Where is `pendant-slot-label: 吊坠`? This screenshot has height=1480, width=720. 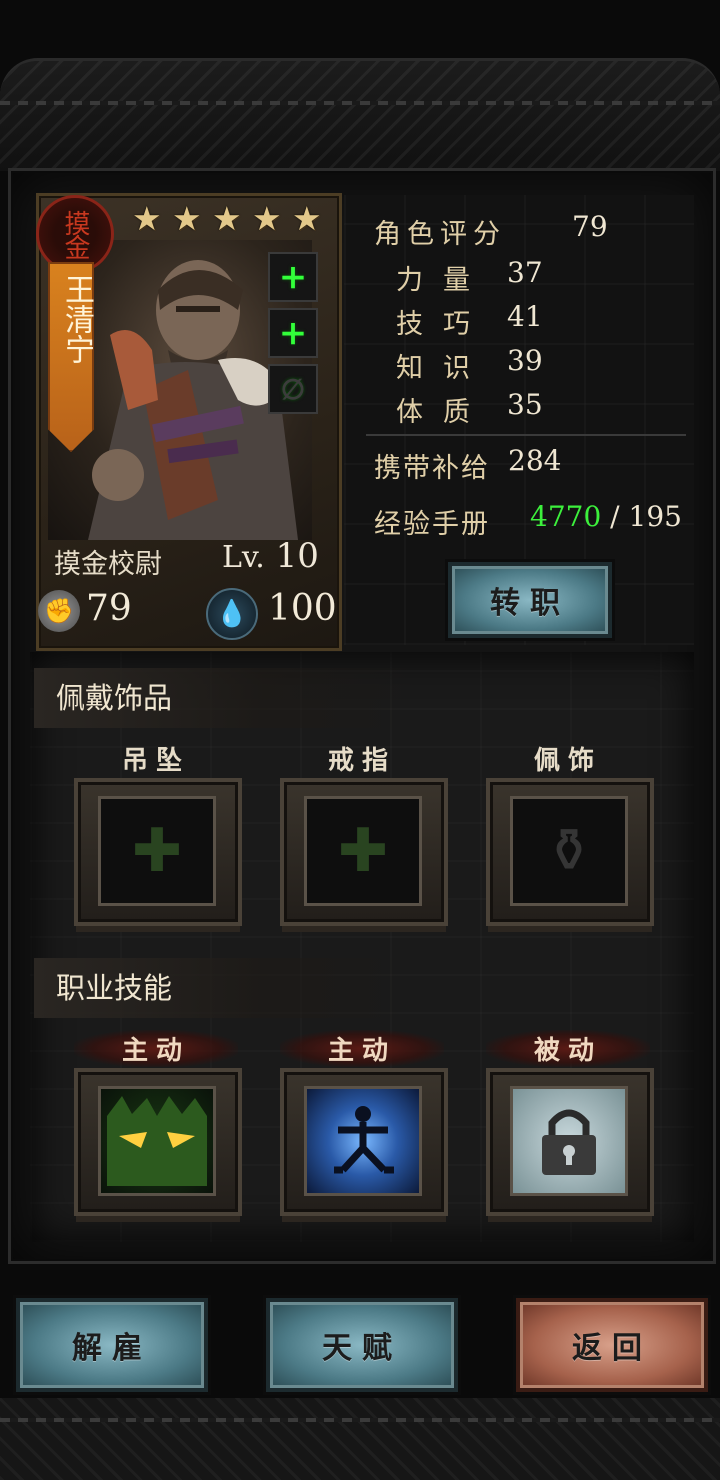
pendant-slot-label: 吊坠 is located at coordinates (155, 761).